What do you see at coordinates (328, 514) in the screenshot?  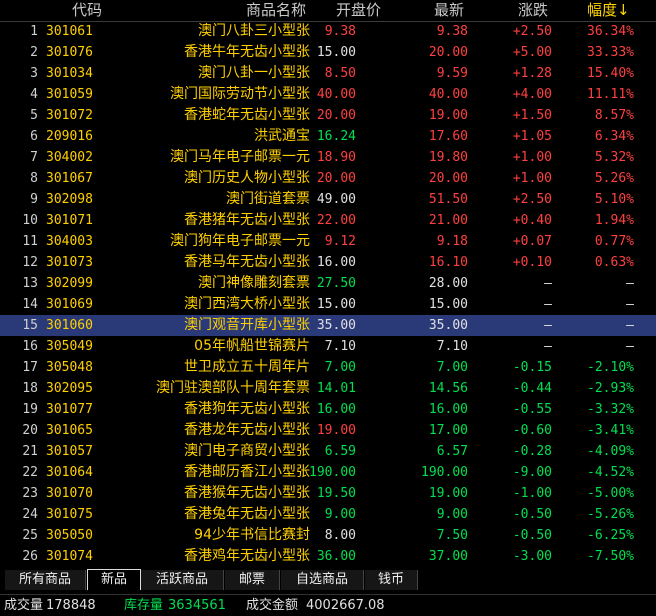 I see `table-row: 24 301075 香港兔年无齿小型张 9.00 9.00 -0.50 -5.26%` at bounding box center [328, 514].